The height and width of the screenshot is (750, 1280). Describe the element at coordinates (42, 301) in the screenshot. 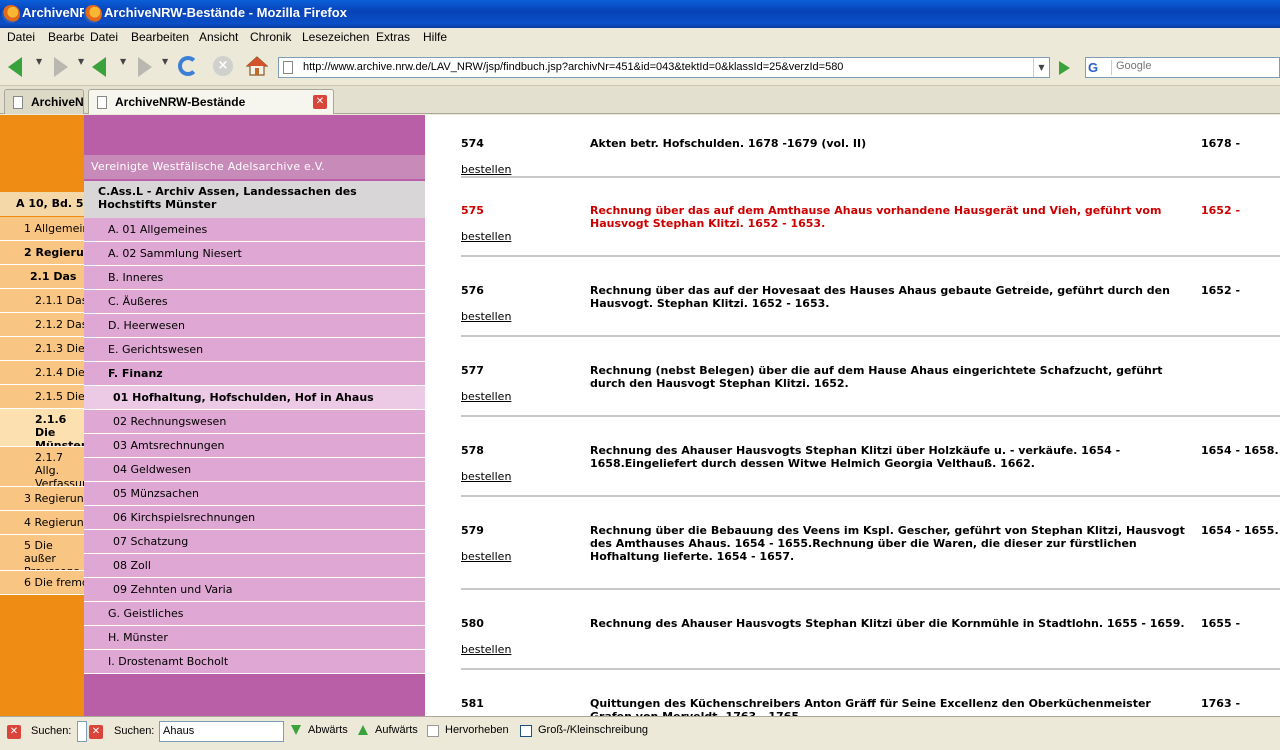

I see `orange-nav-item: 2.1.1 Das` at that location.